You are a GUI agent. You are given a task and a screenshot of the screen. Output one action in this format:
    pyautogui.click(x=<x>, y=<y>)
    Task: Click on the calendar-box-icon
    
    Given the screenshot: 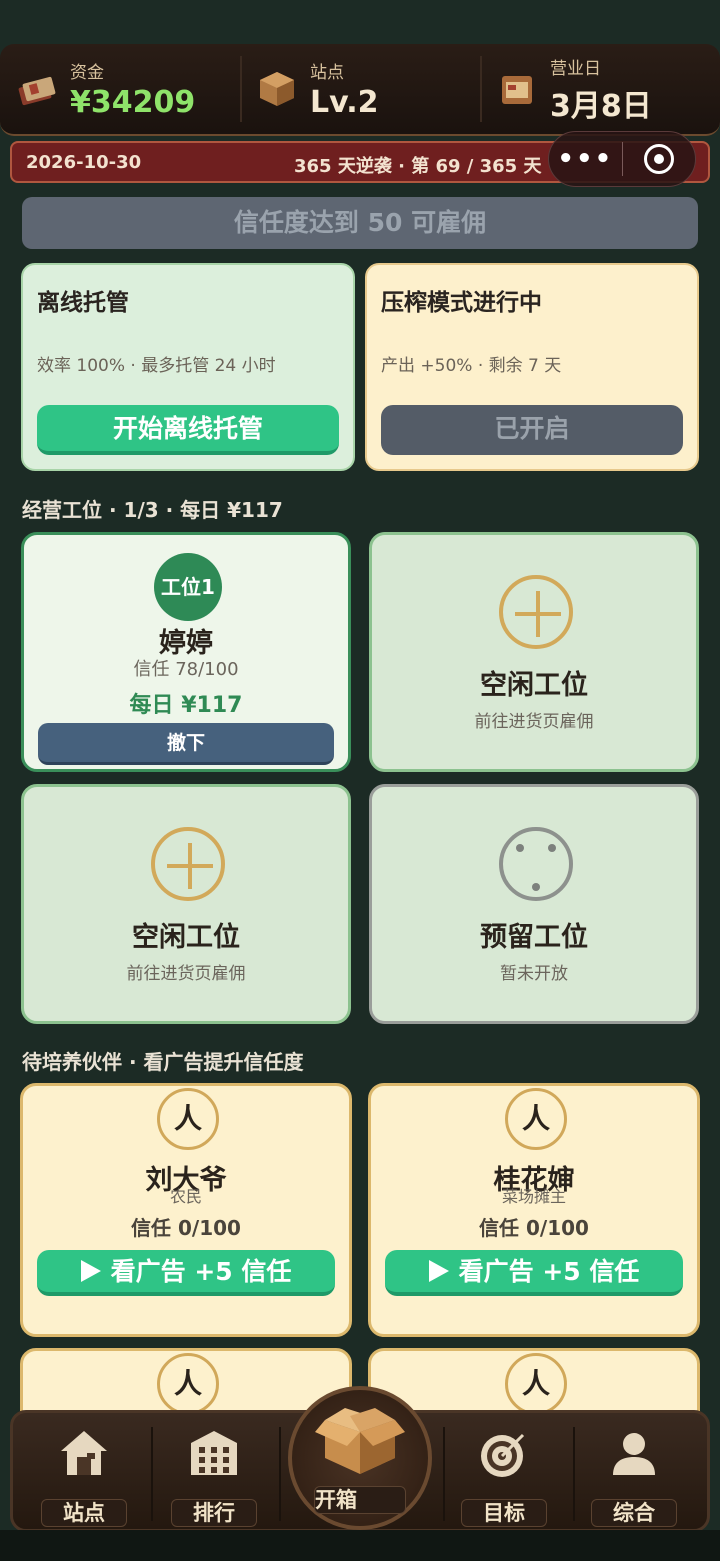 What is the action you would take?
    pyautogui.click(x=517, y=89)
    